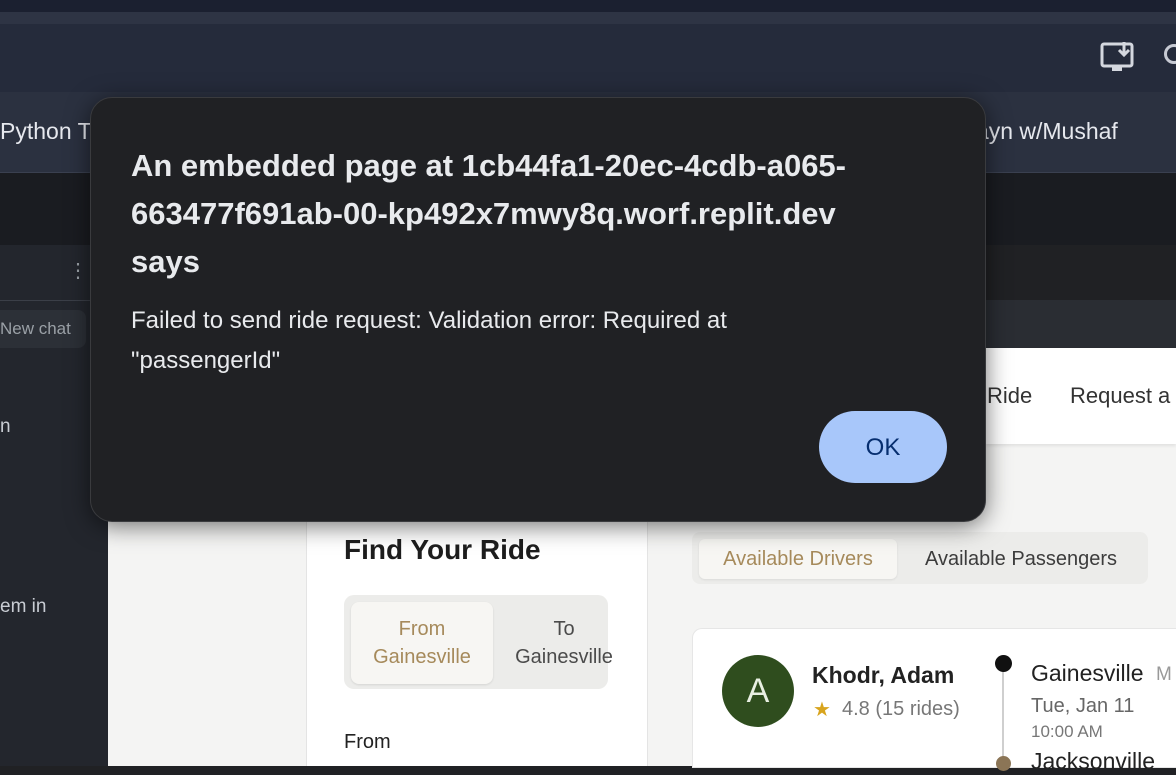 Image resolution: width=1176 pixels, height=775 pixels. I want to click on destination-dot-icon, so click(1003, 763).